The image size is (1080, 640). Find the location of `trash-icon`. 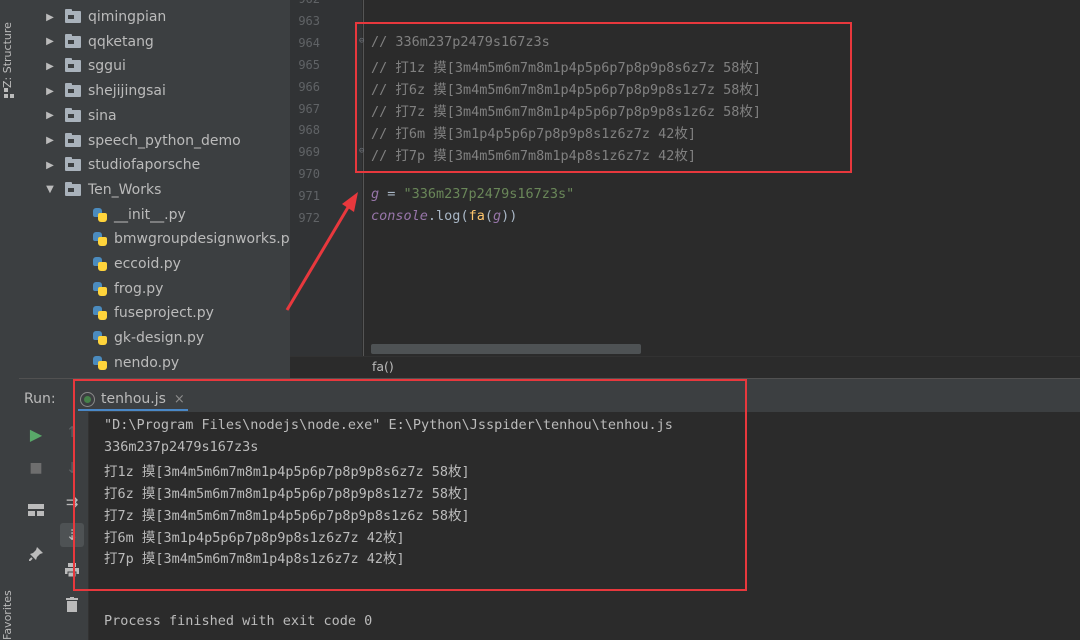

trash-icon is located at coordinates (72, 604).